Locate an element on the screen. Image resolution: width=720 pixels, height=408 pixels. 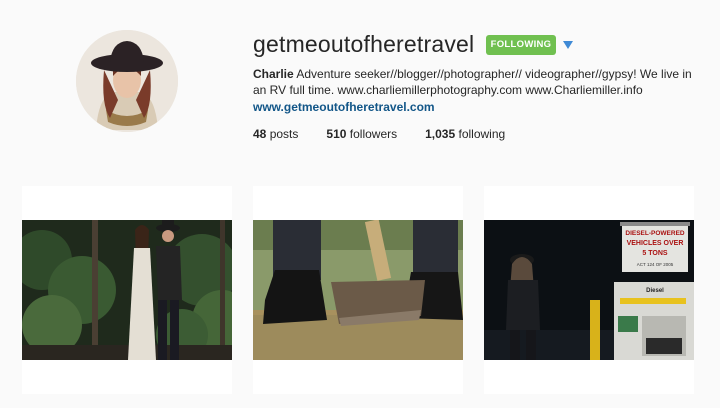
dropdown-caret-icon is located at coordinates (568, 45).